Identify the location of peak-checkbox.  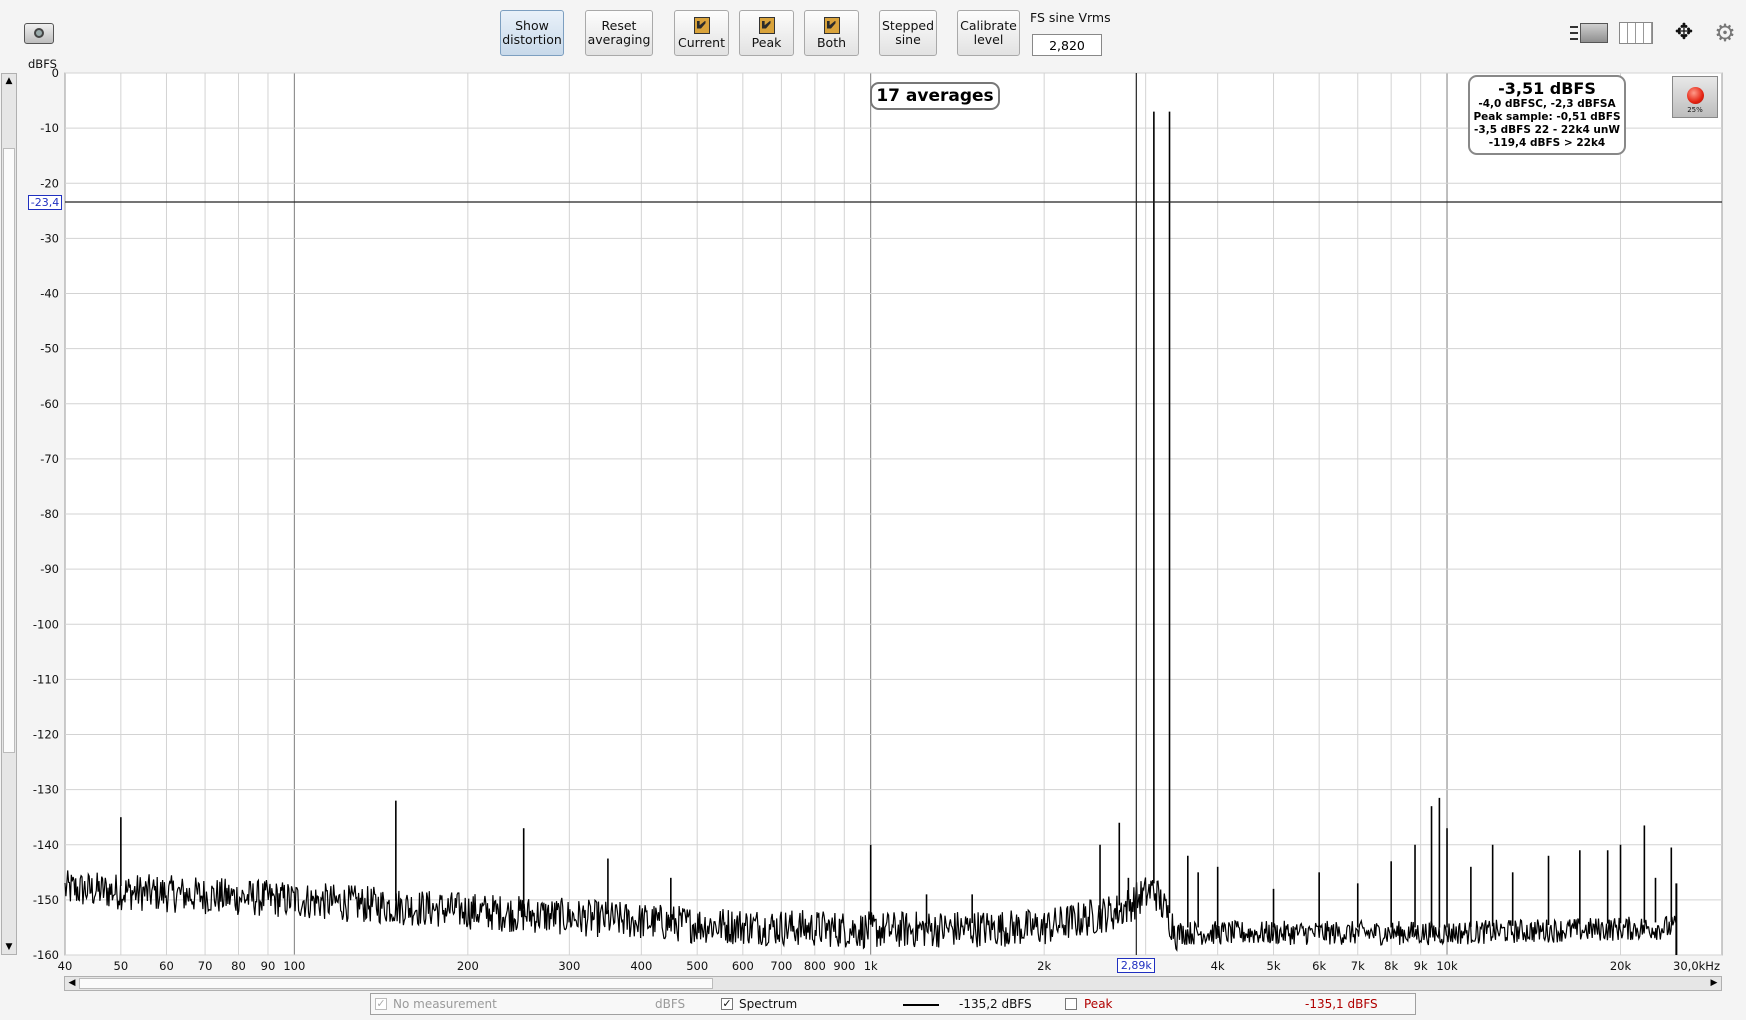
(1071, 1004).